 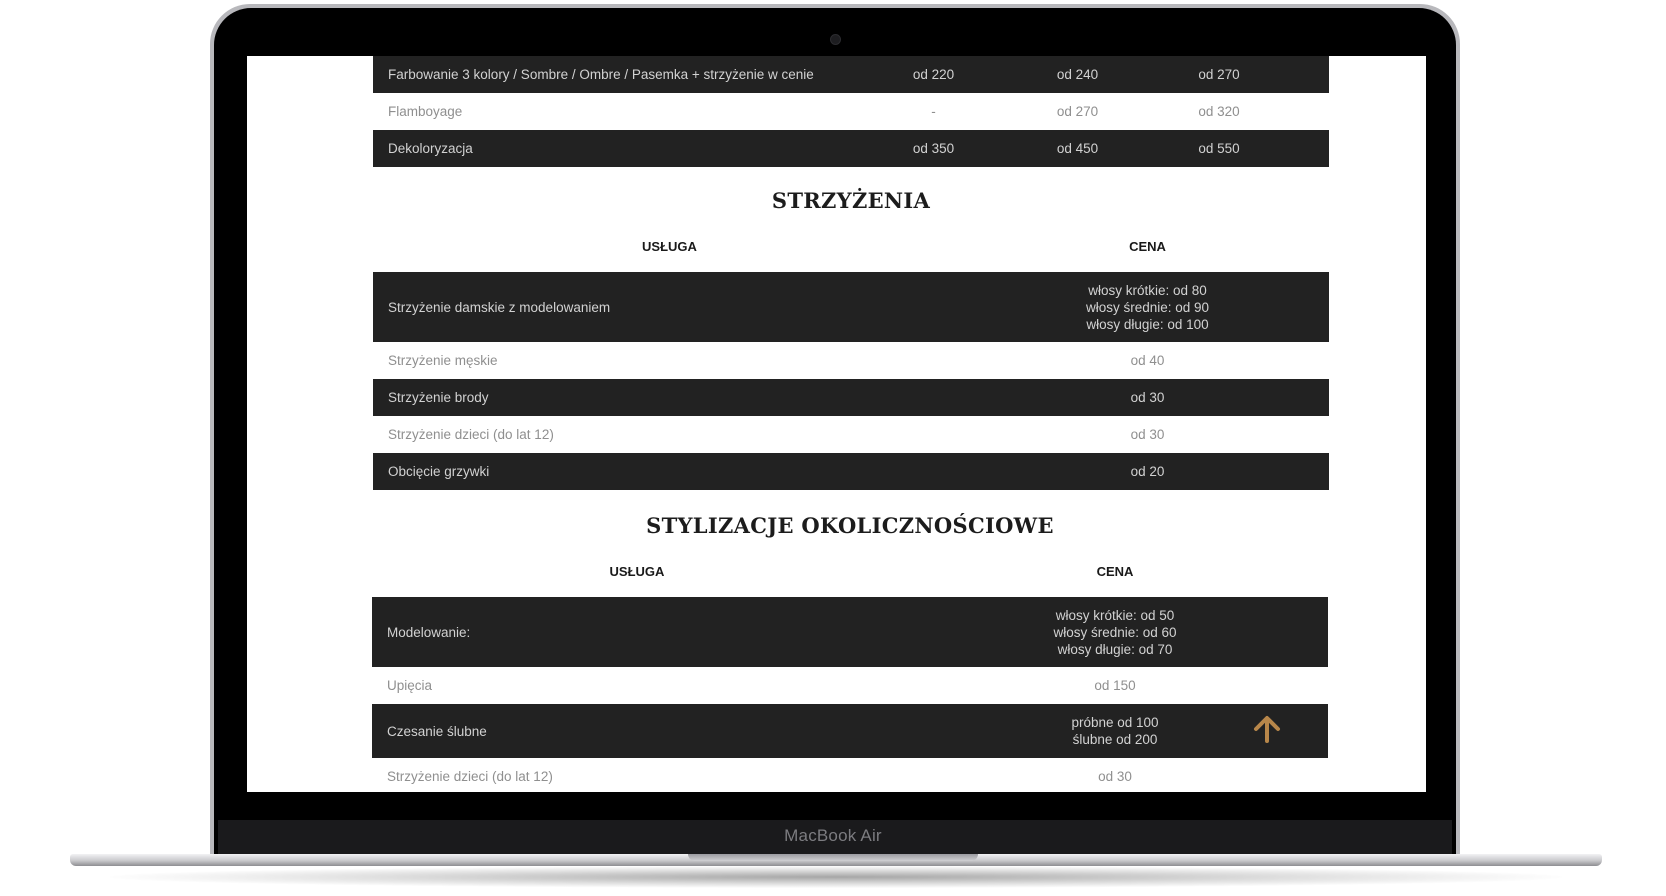 I want to click on service-name: Dekoloryzacja, so click(x=430, y=148).